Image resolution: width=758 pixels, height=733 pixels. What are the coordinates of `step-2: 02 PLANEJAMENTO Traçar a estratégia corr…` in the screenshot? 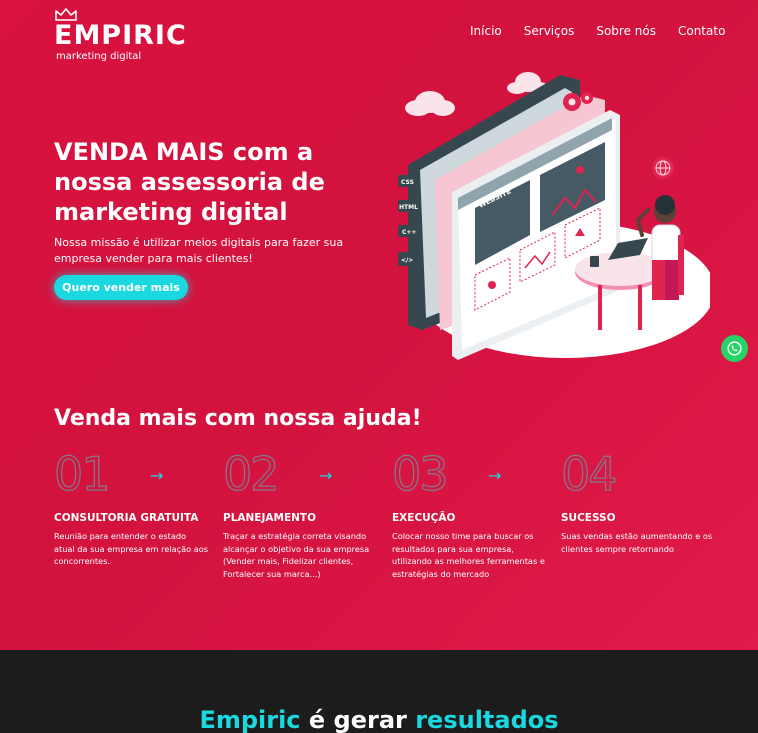 It's located at (300, 513).